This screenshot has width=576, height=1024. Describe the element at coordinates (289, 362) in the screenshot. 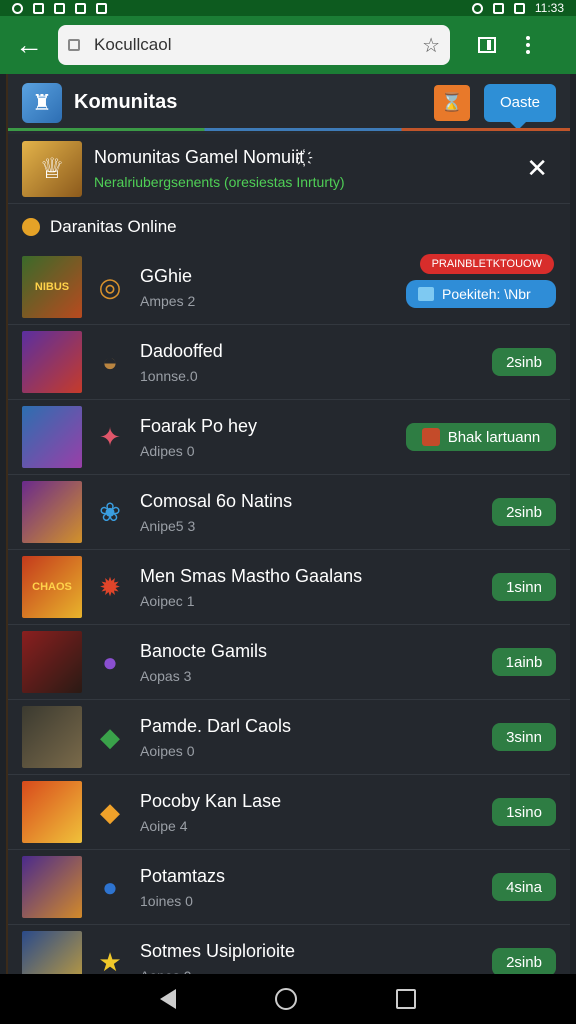

I see `game-row: ◒ Dadooffed 1onnse.0 2sinb` at that location.